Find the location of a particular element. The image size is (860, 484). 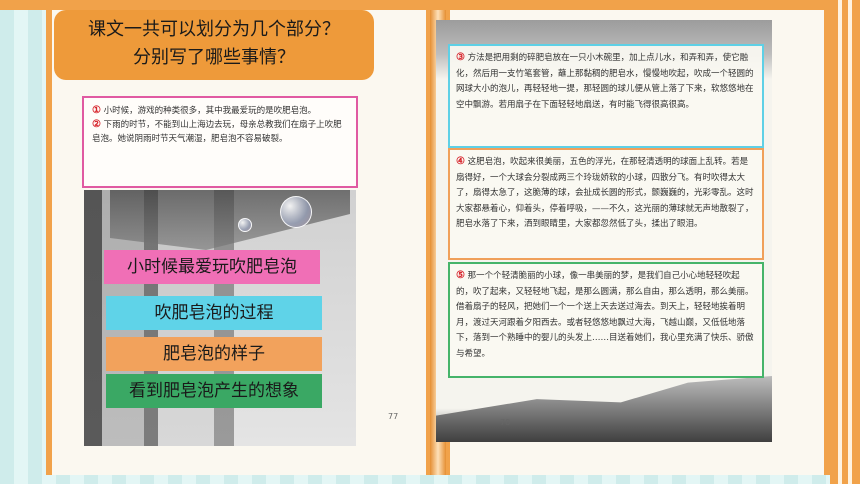

paragraph-5-number: ⑤ is located at coordinates (460, 275).